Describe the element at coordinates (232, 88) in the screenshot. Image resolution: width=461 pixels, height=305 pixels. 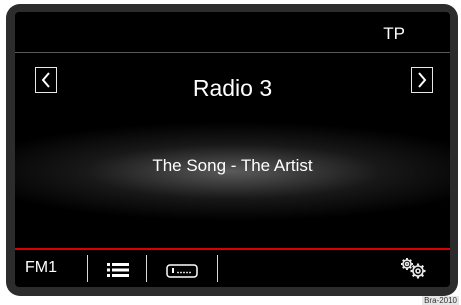
I see `station-name: Radio 3` at that location.